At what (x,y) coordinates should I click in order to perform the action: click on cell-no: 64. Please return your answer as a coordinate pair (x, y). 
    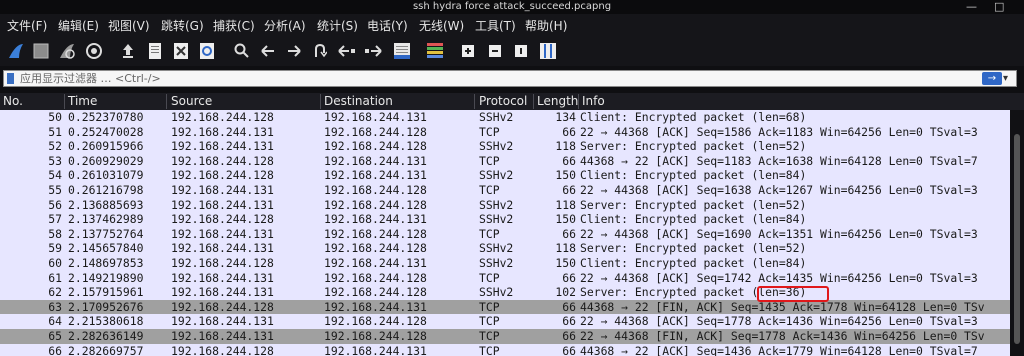
    Looking at the image, I should click on (55, 321).